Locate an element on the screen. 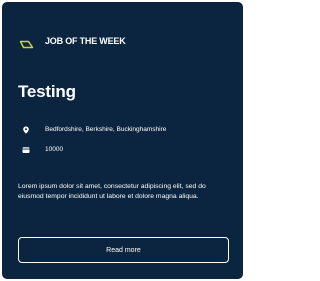  tag-icon is located at coordinates (26, 42).